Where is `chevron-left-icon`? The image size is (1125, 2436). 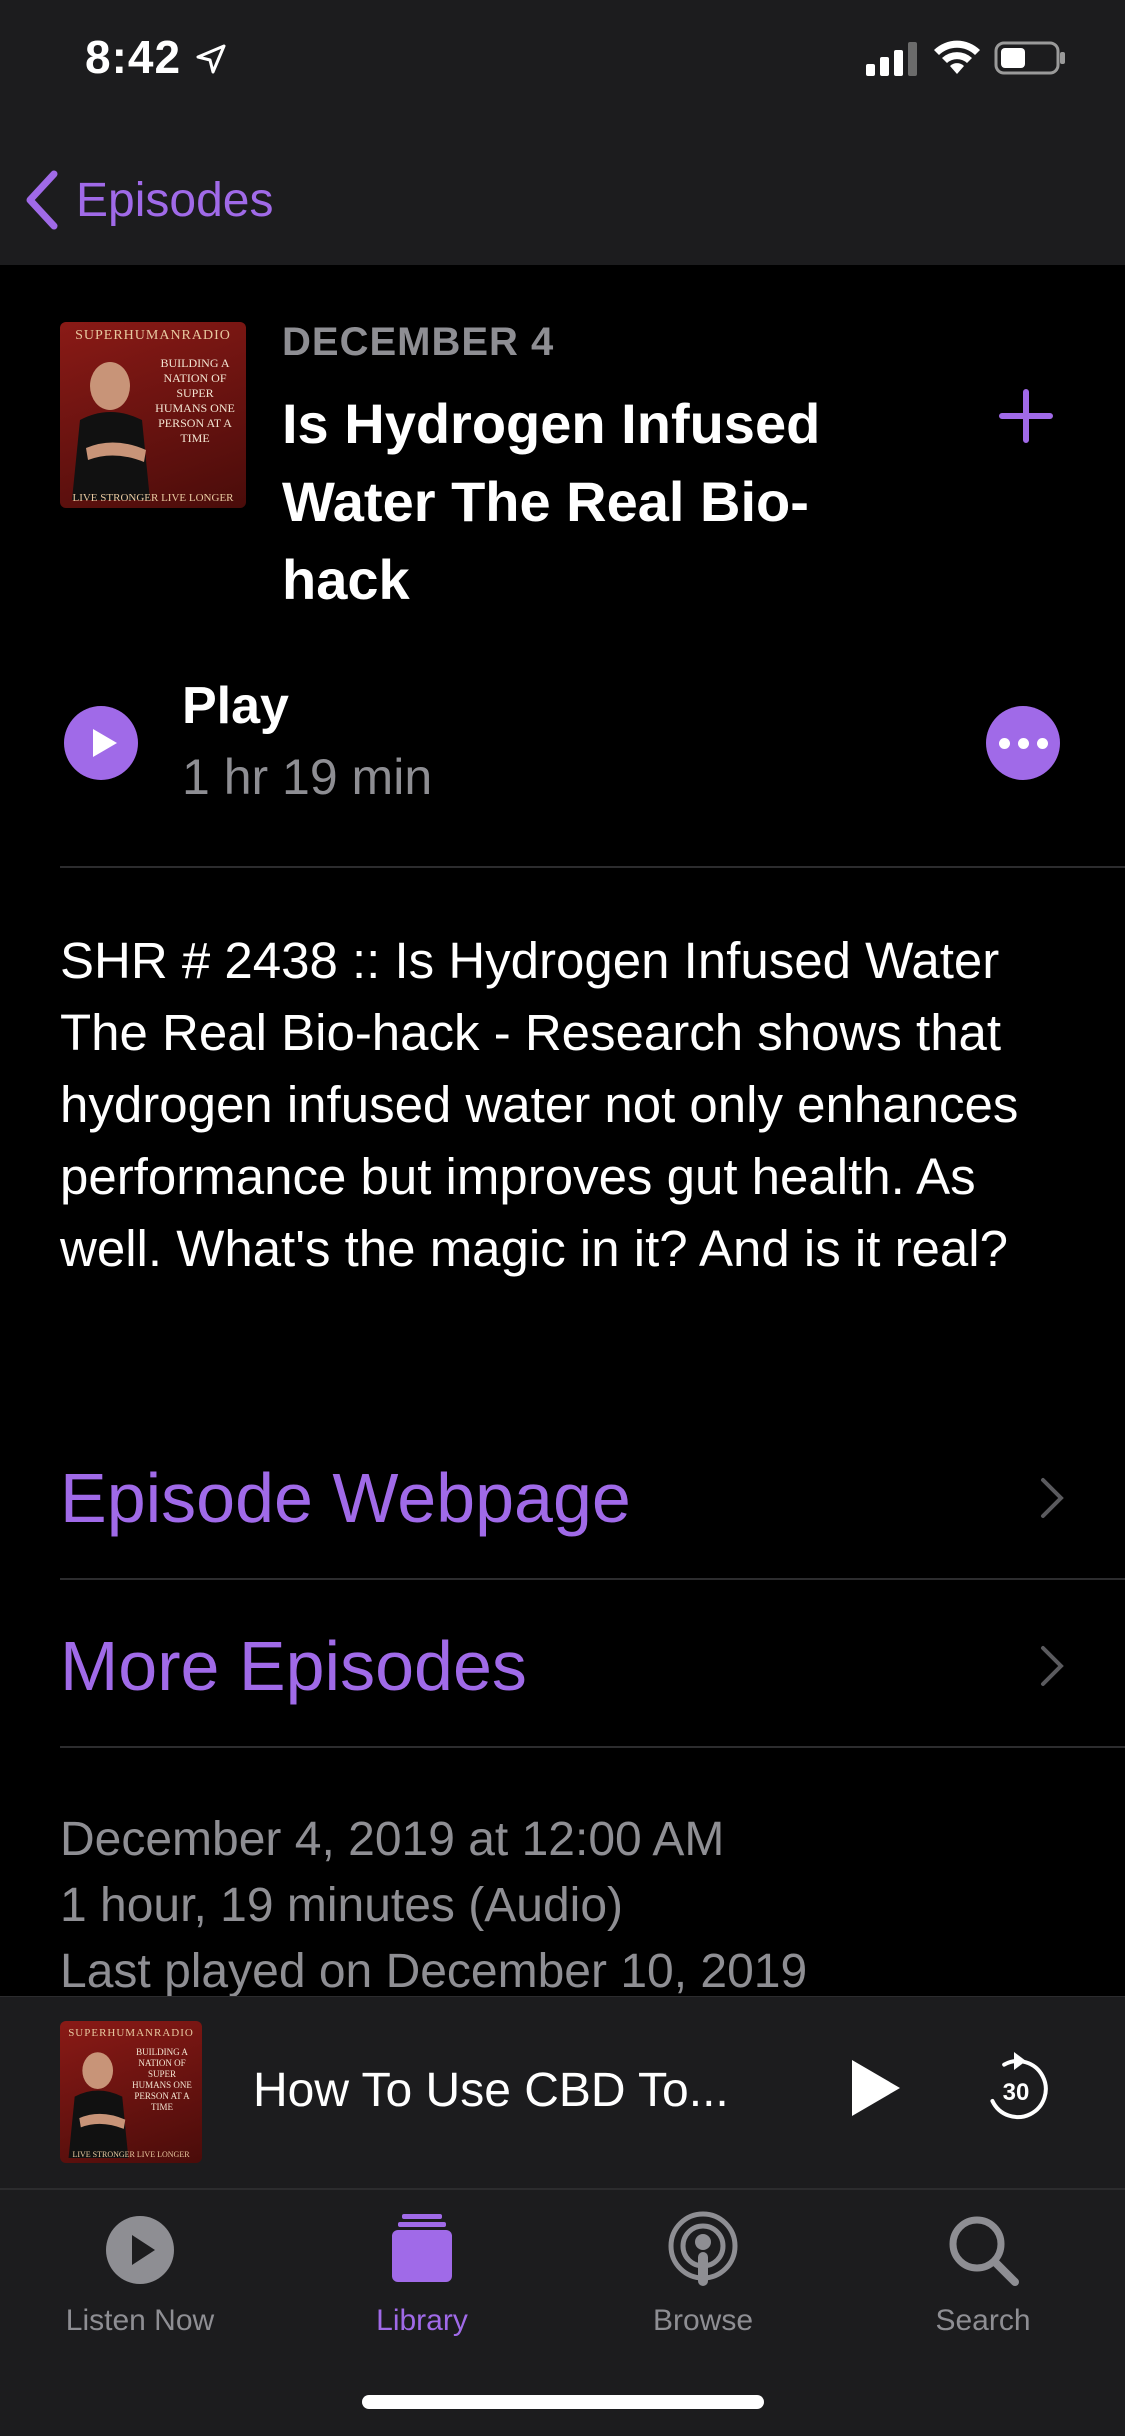 chevron-left-icon is located at coordinates (42, 200).